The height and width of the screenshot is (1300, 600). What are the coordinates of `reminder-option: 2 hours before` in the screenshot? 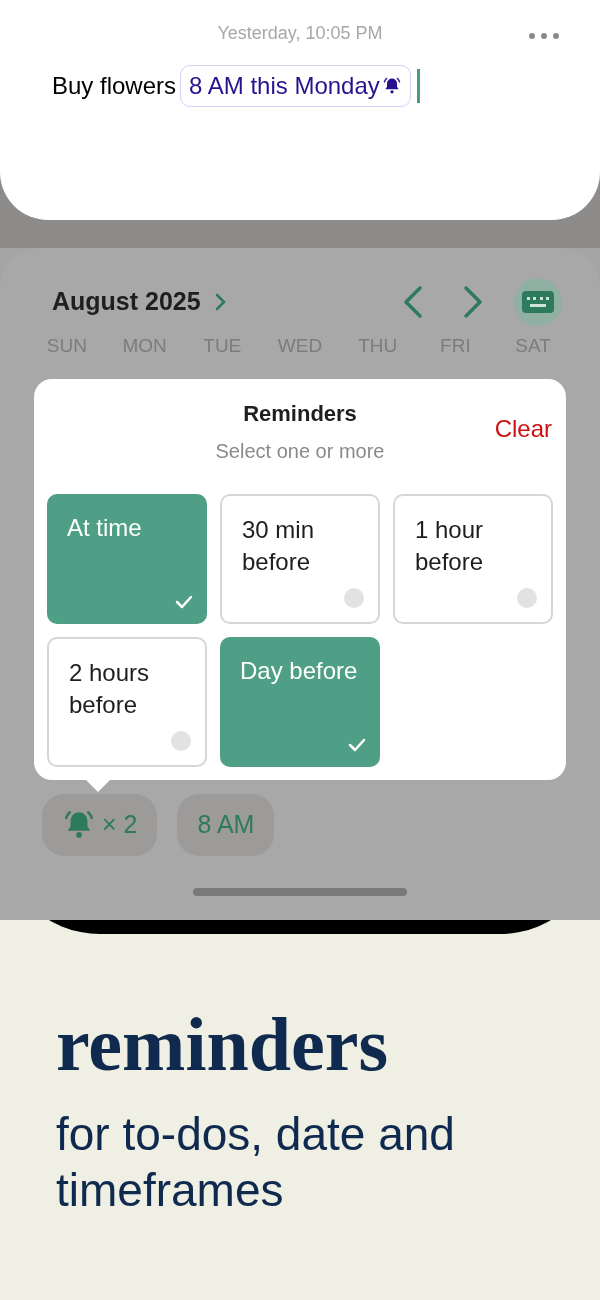 It's located at (127, 701).